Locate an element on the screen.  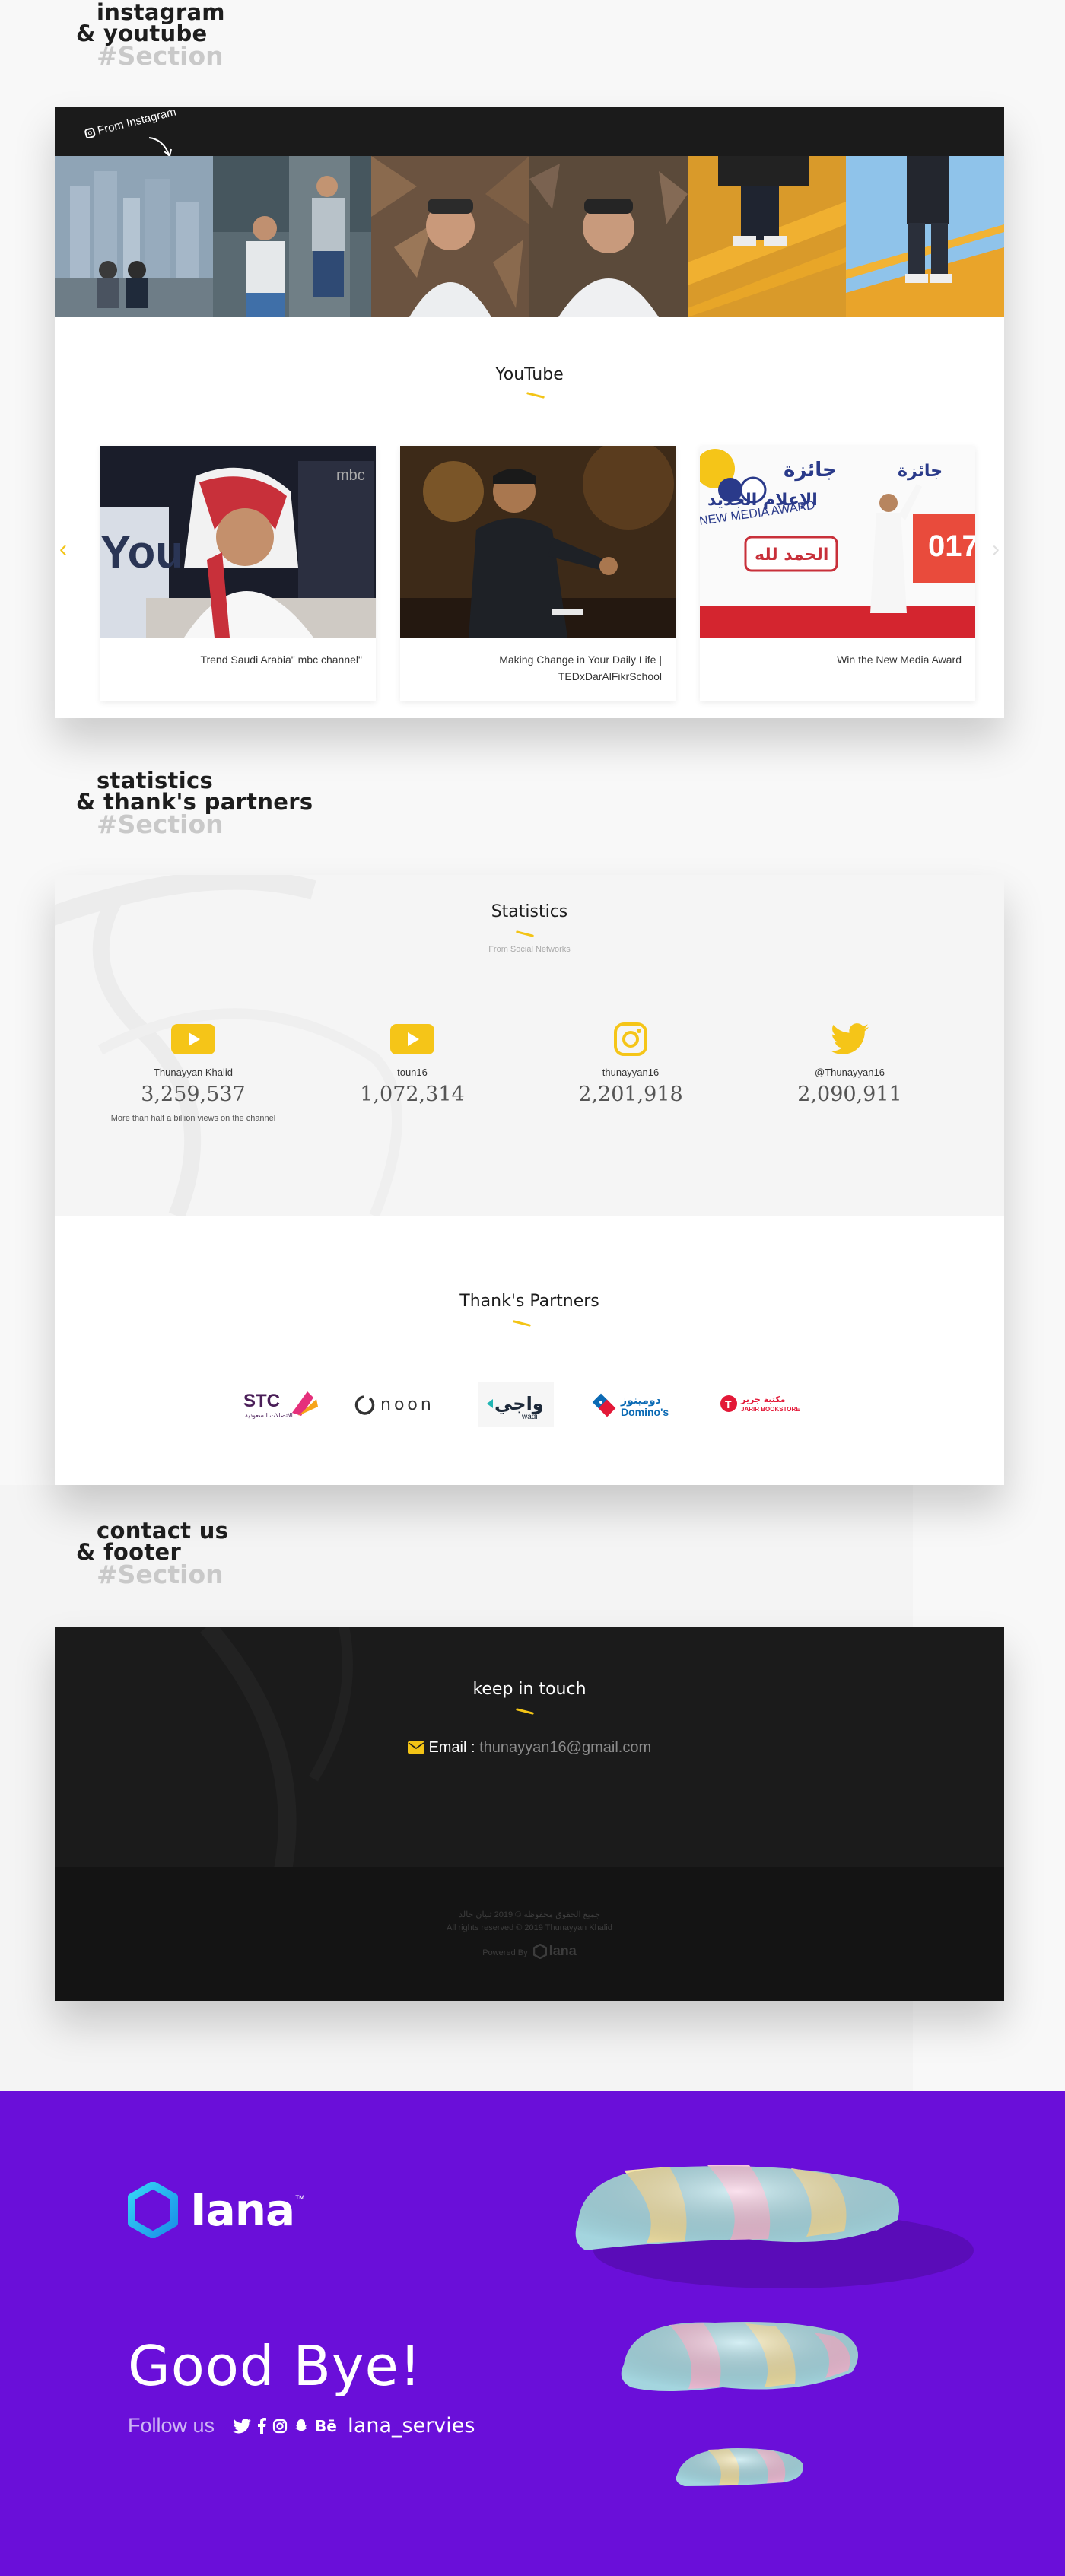
stat-value: 2,090,911 is located at coordinates (849, 1094).